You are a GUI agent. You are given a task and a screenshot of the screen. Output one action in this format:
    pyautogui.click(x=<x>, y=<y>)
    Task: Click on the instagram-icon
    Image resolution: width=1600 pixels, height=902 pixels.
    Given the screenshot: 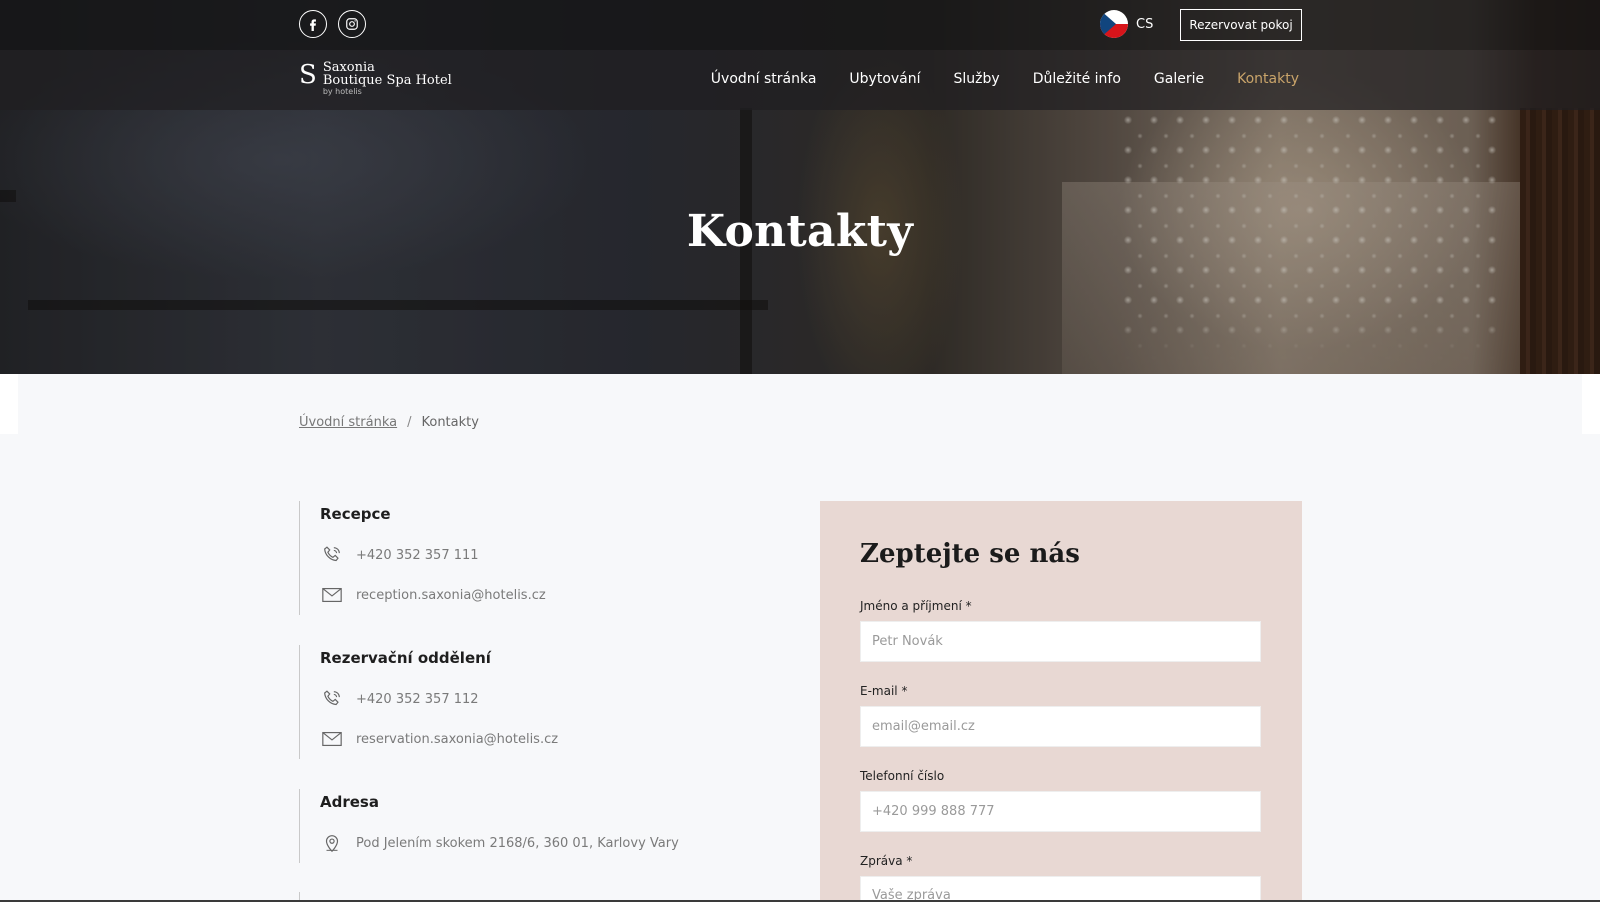 What is the action you would take?
    pyautogui.click(x=352, y=24)
    